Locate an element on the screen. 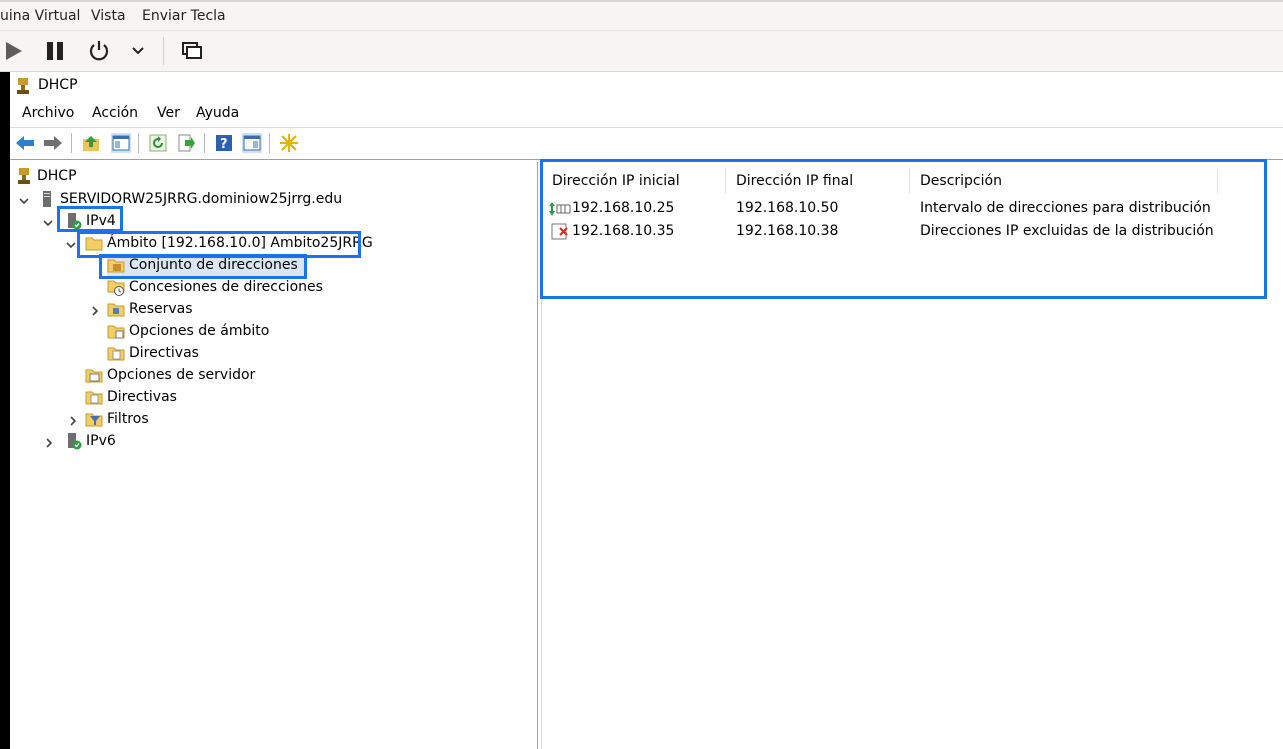 The image size is (1283, 749). tree-item-label: Reservas is located at coordinates (161, 309).